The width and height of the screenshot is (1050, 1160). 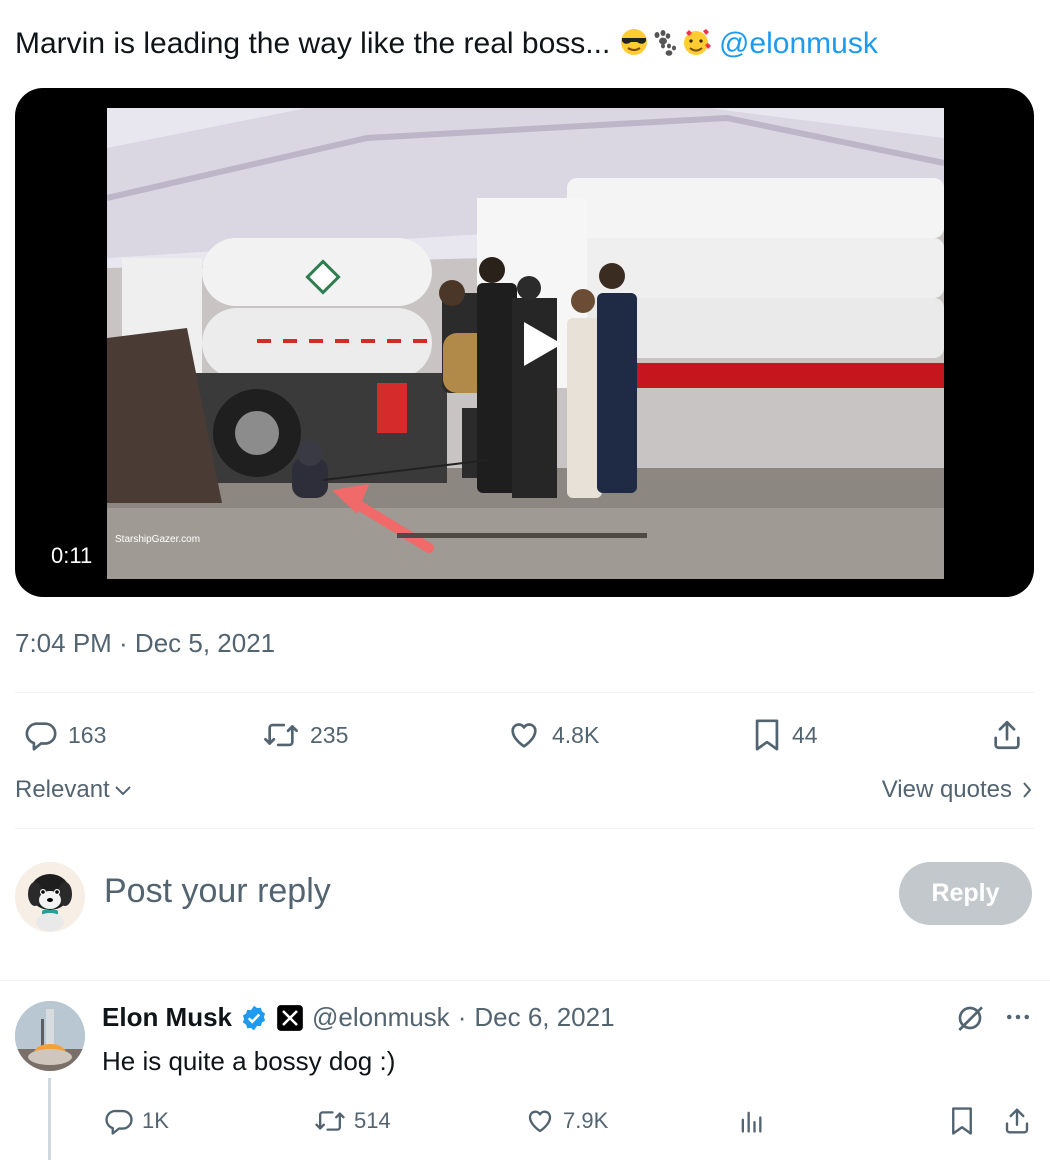 I want to click on verified-badge-icon, so click(x=254, y=1017).